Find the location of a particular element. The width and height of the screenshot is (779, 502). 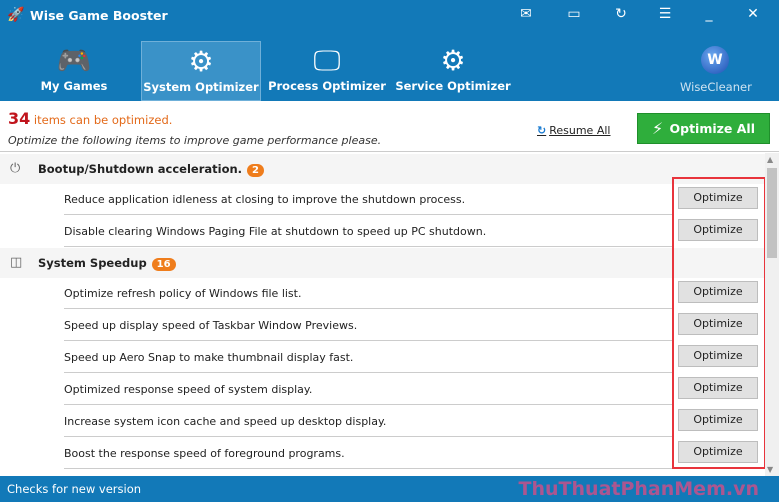

count-number: 34 is located at coordinates (19, 118).